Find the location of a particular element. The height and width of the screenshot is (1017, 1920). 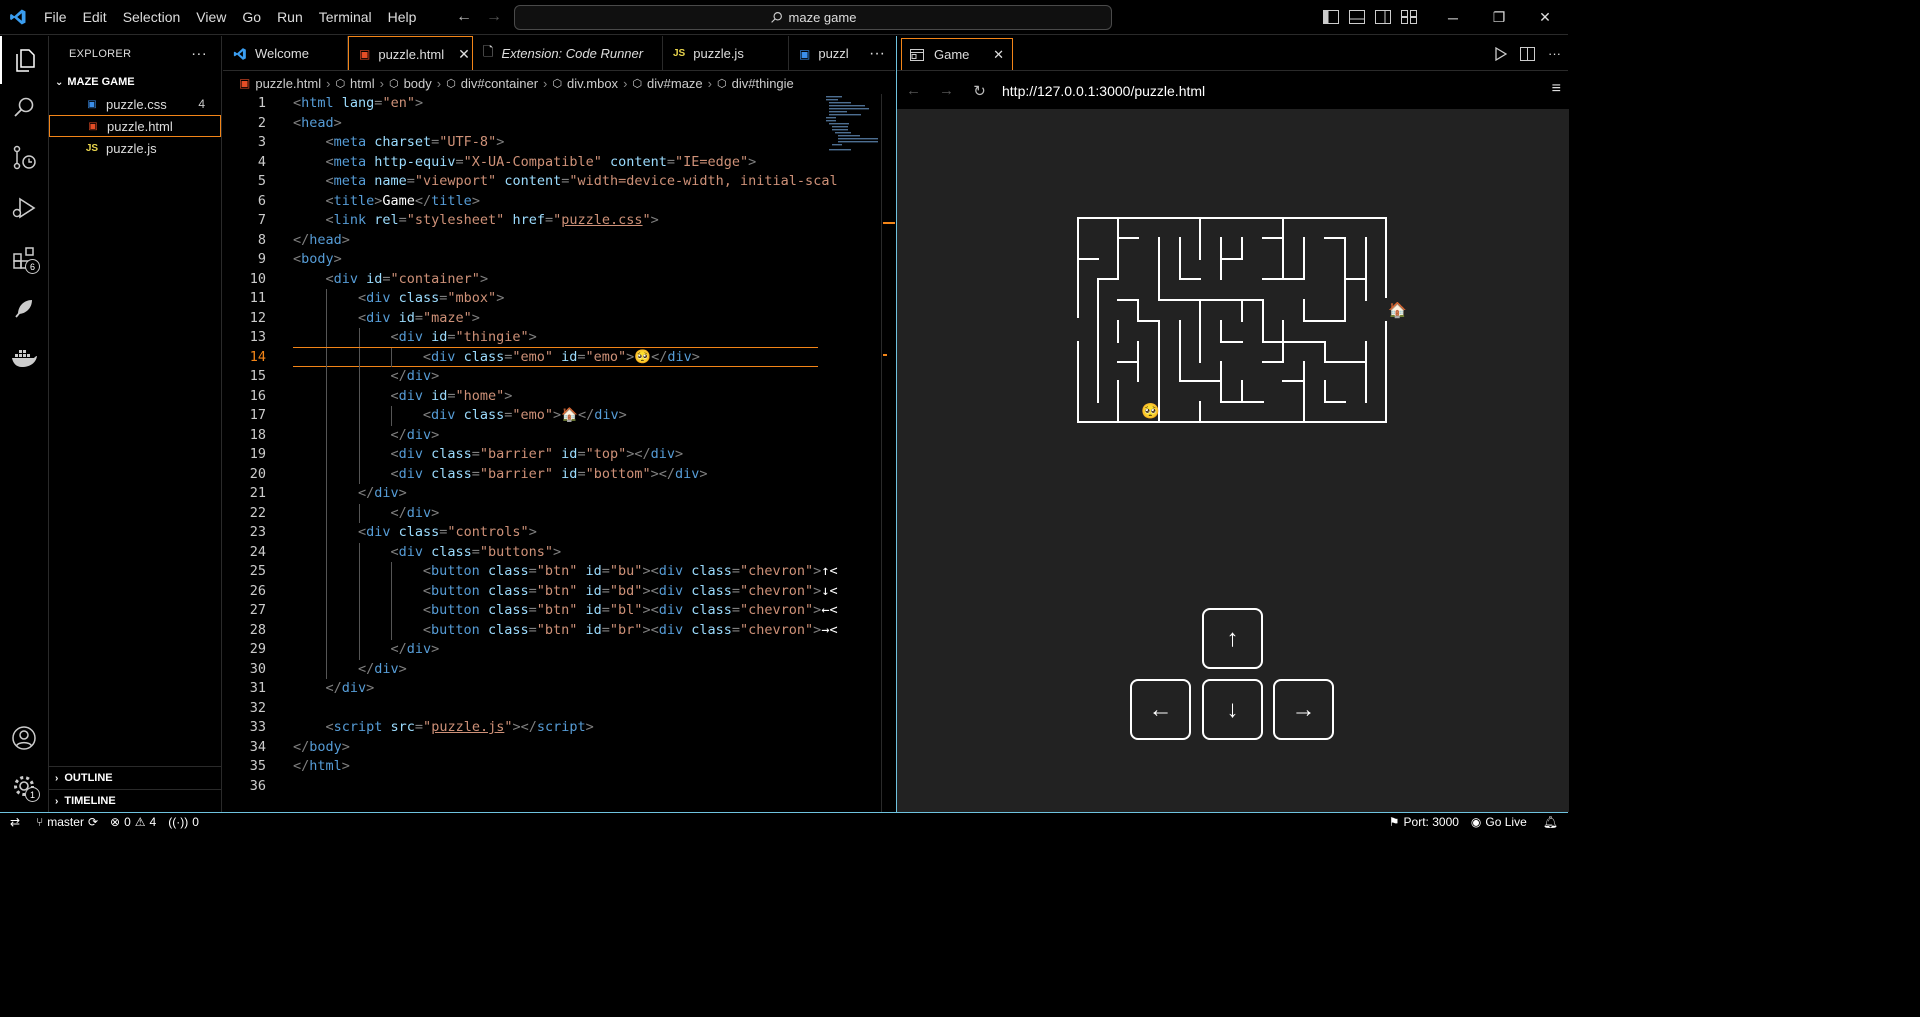

search-icon is located at coordinates (24, 108).